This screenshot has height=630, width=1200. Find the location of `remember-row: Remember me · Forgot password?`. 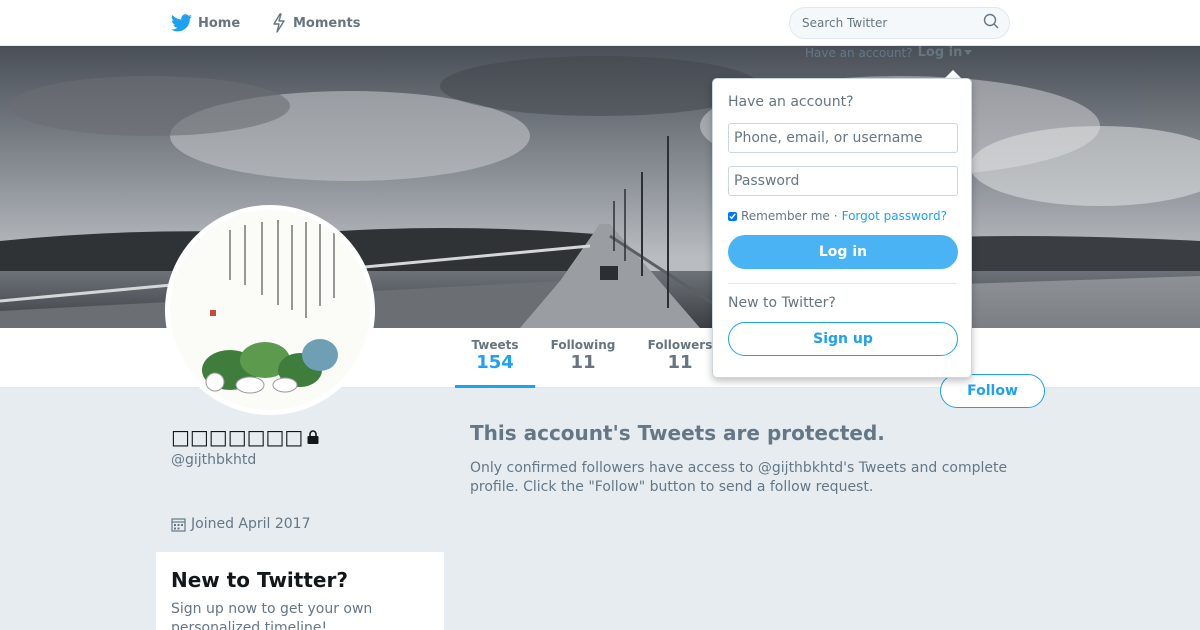

remember-row: Remember me · Forgot password? is located at coordinates (842, 216).